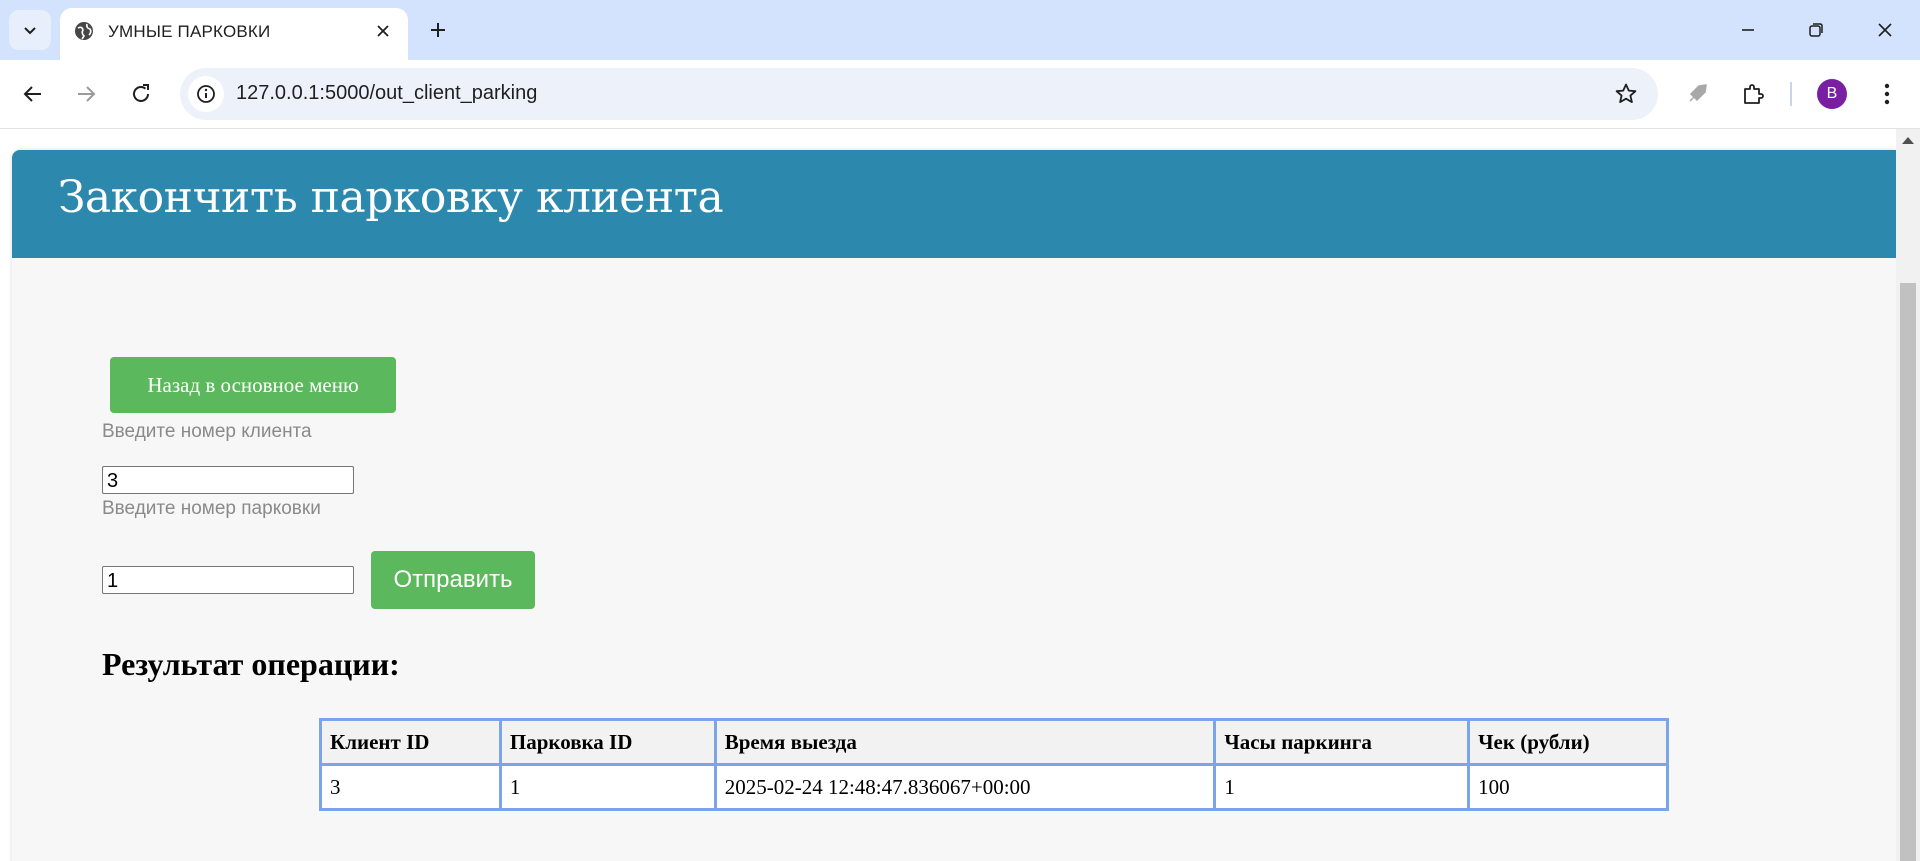  What do you see at coordinates (206, 94) in the screenshot?
I see `info-icon` at bounding box center [206, 94].